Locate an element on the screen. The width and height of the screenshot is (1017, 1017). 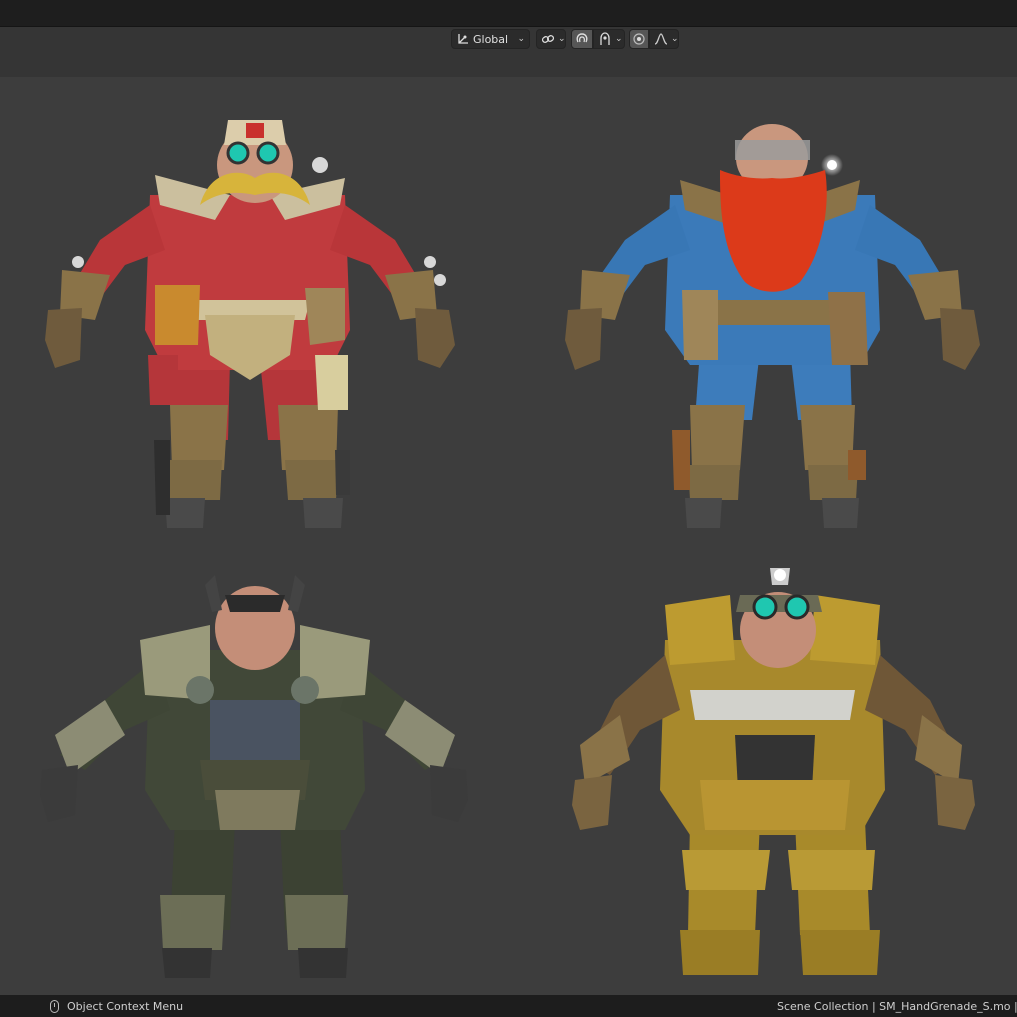
status-hint-label: Object Context Menu is located at coordinates (125, 1006).